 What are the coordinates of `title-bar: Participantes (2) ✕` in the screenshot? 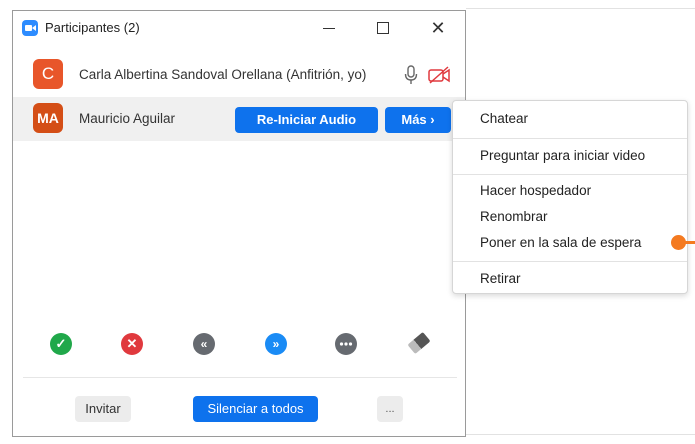 It's located at (239, 28).